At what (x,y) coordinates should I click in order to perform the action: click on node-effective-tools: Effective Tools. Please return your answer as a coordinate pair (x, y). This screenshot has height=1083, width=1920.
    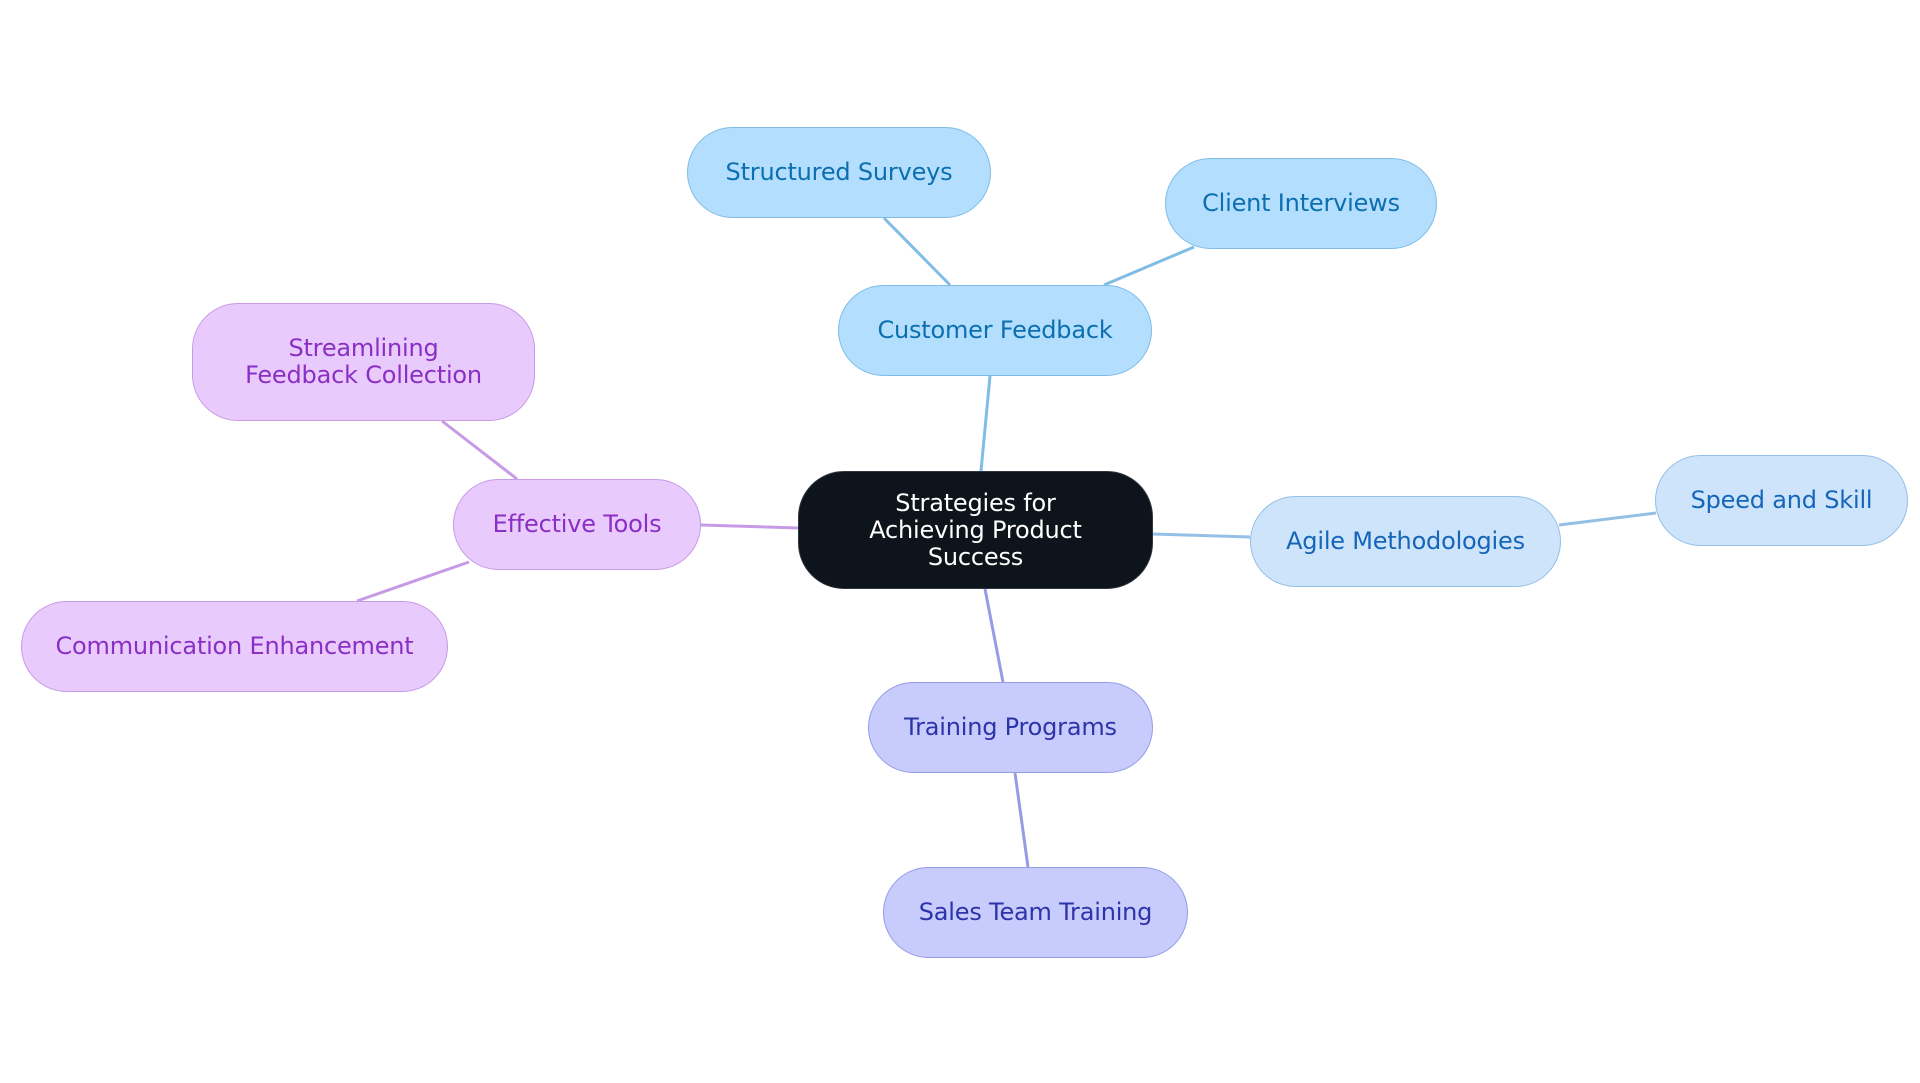
    Looking at the image, I should click on (577, 524).